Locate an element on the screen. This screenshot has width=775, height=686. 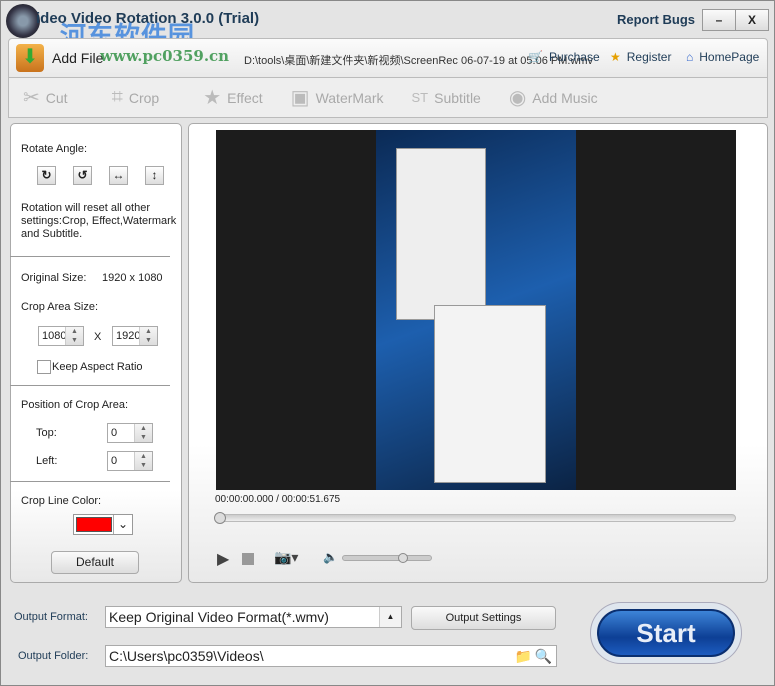
add-file-label: Add File is located at coordinates (78, 58).